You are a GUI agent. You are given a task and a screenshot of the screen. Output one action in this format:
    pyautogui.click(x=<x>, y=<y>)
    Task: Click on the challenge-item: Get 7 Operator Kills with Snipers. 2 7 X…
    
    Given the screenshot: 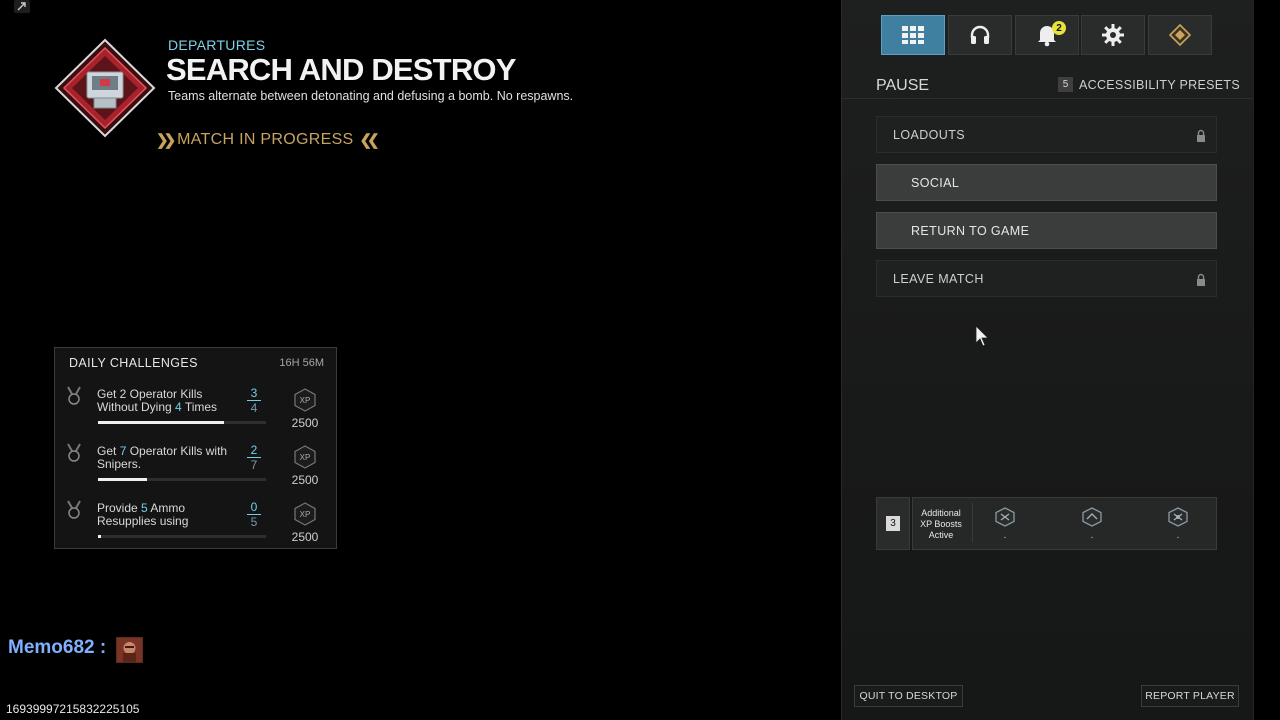 What is the action you would take?
    pyautogui.click(x=196, y=466)
    